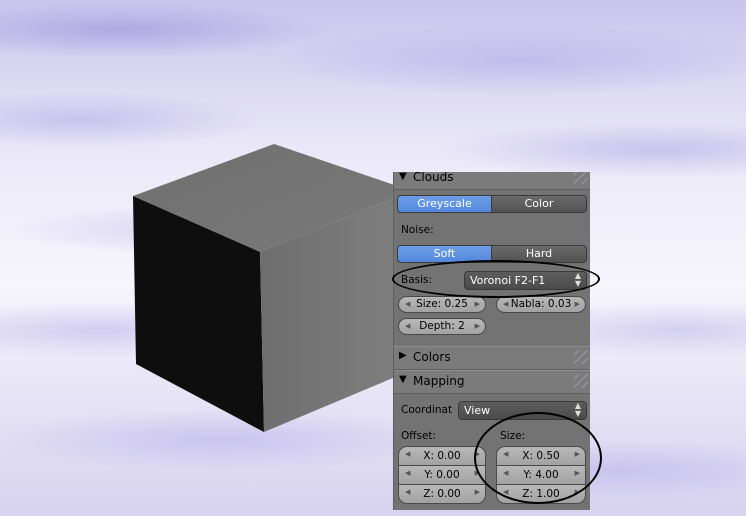  Describe the element at coordinates (433, 178) in the screenshot. I see `clouds-panel-title: Clouds` at that location.